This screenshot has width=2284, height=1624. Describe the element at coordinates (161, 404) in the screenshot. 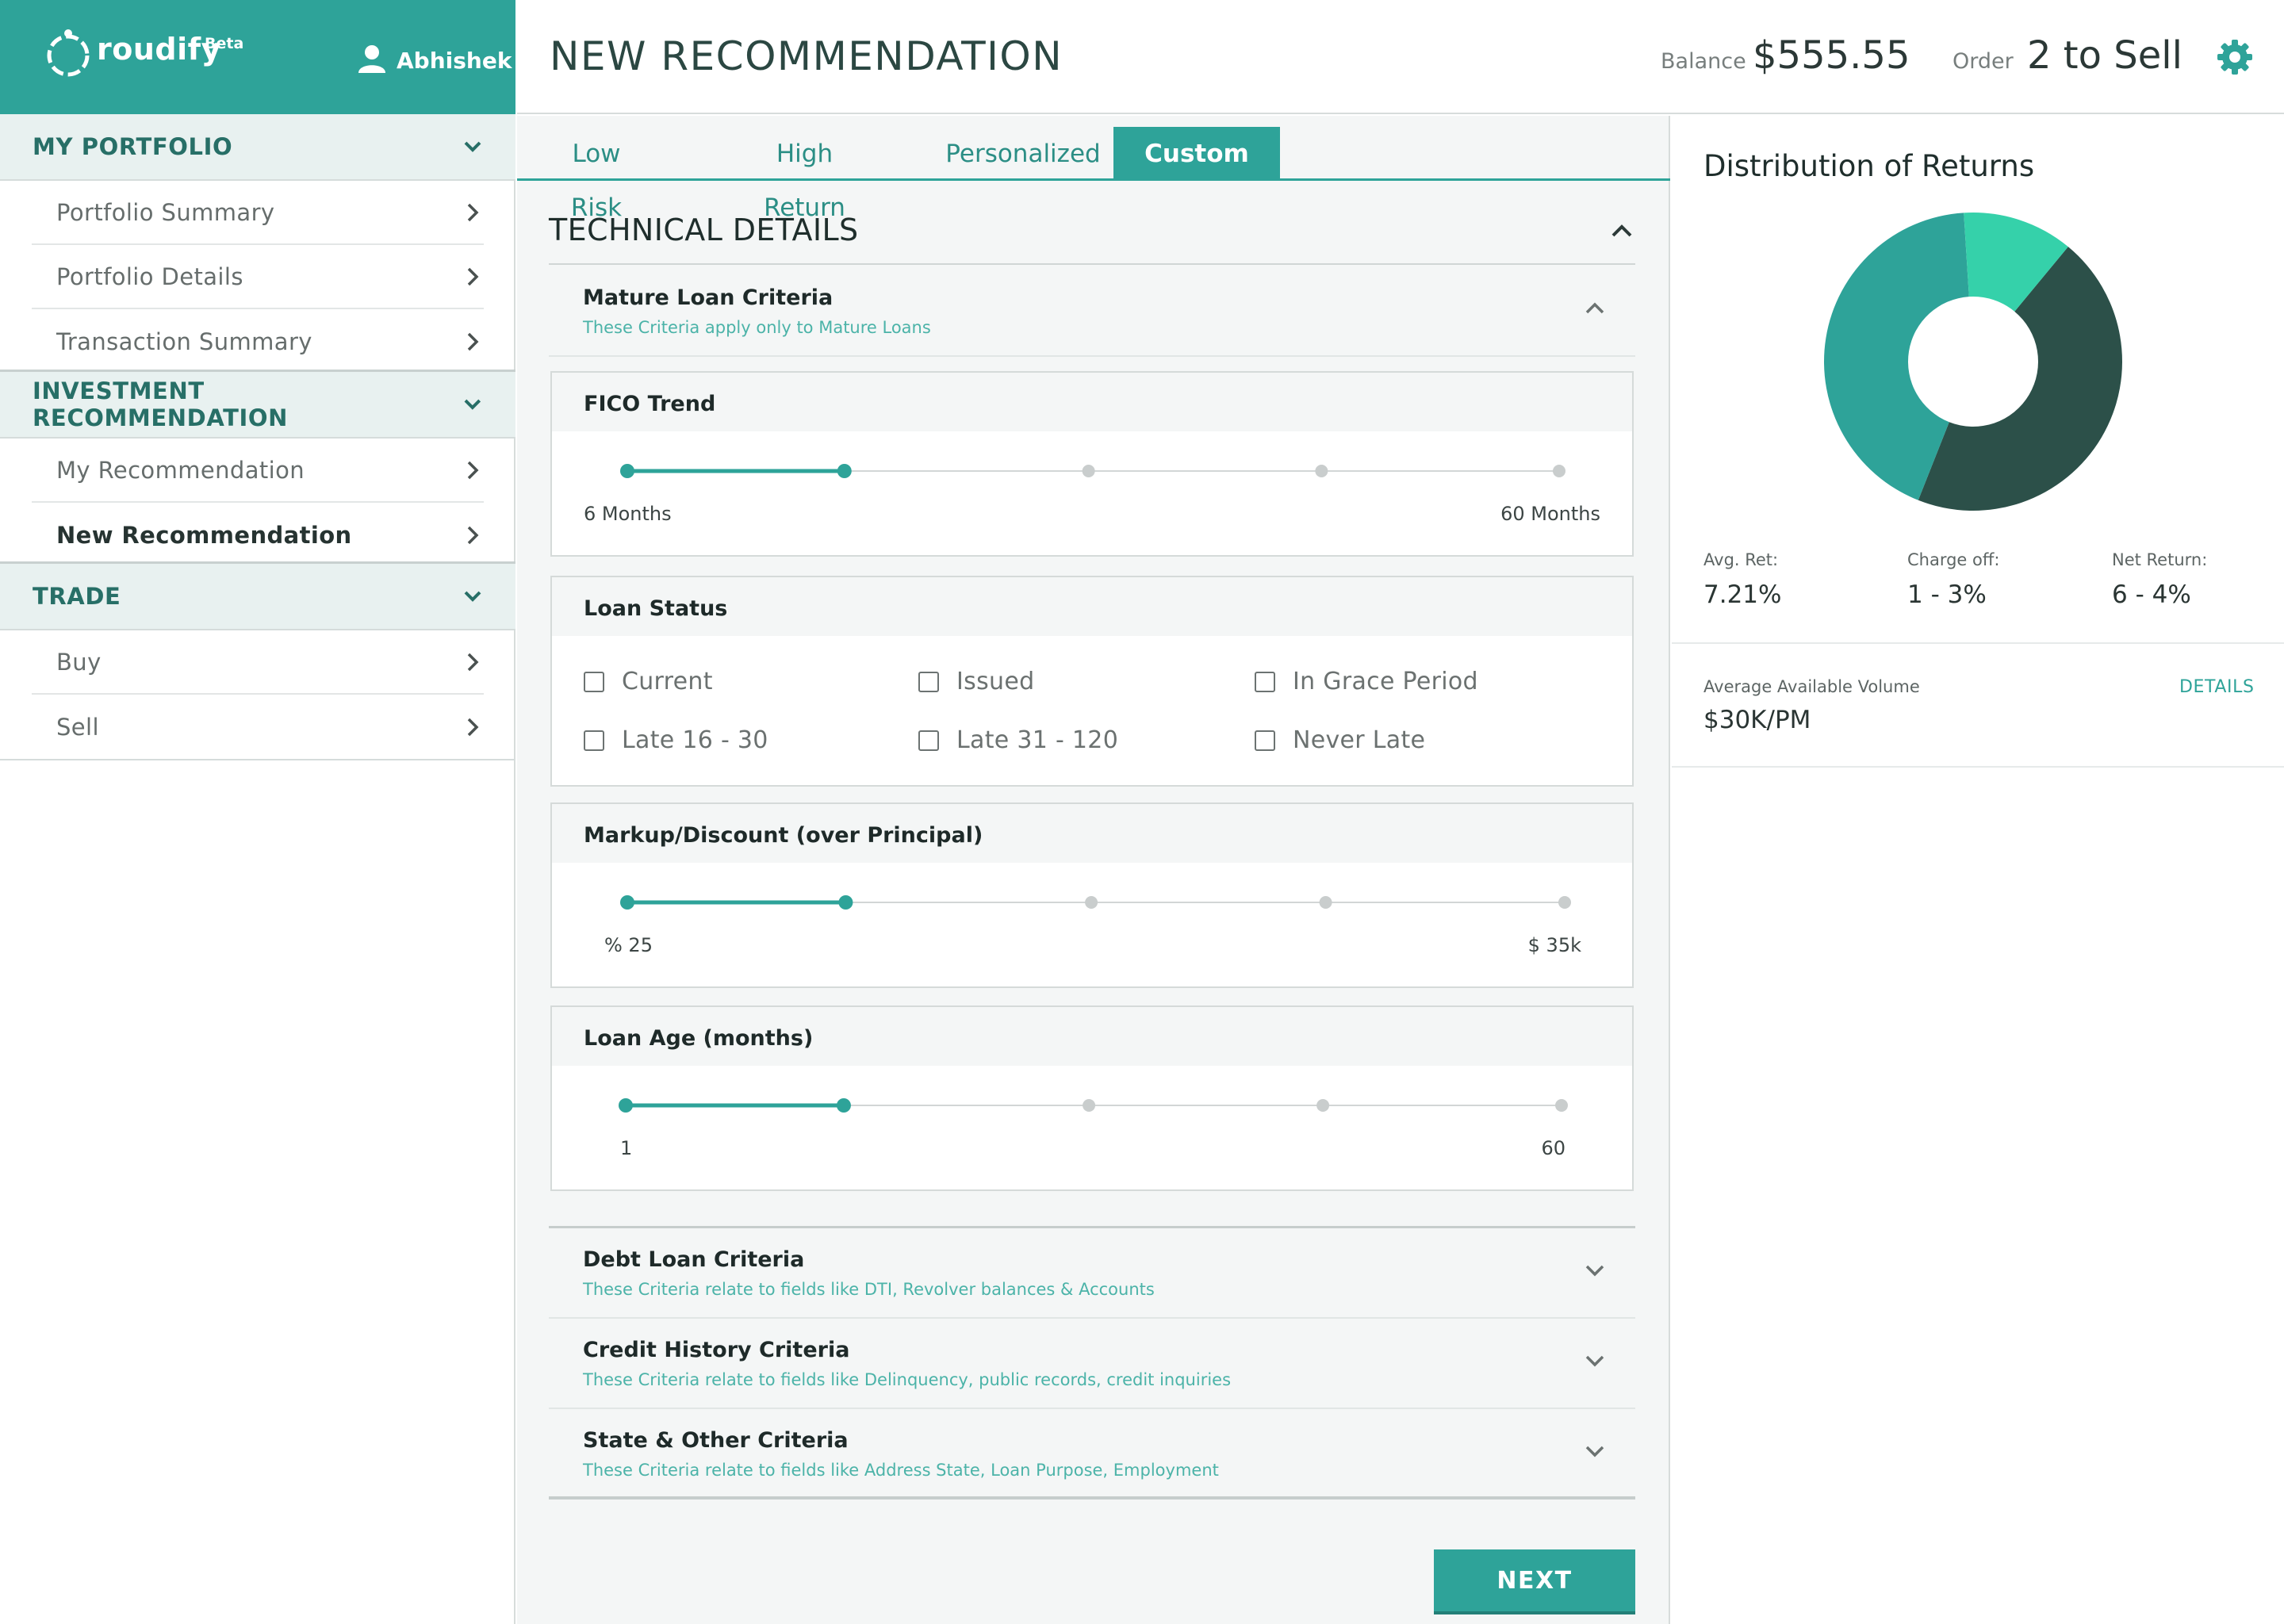

I see `nav-head-label: INVESTMENT RECOMMENDATION` at that location.